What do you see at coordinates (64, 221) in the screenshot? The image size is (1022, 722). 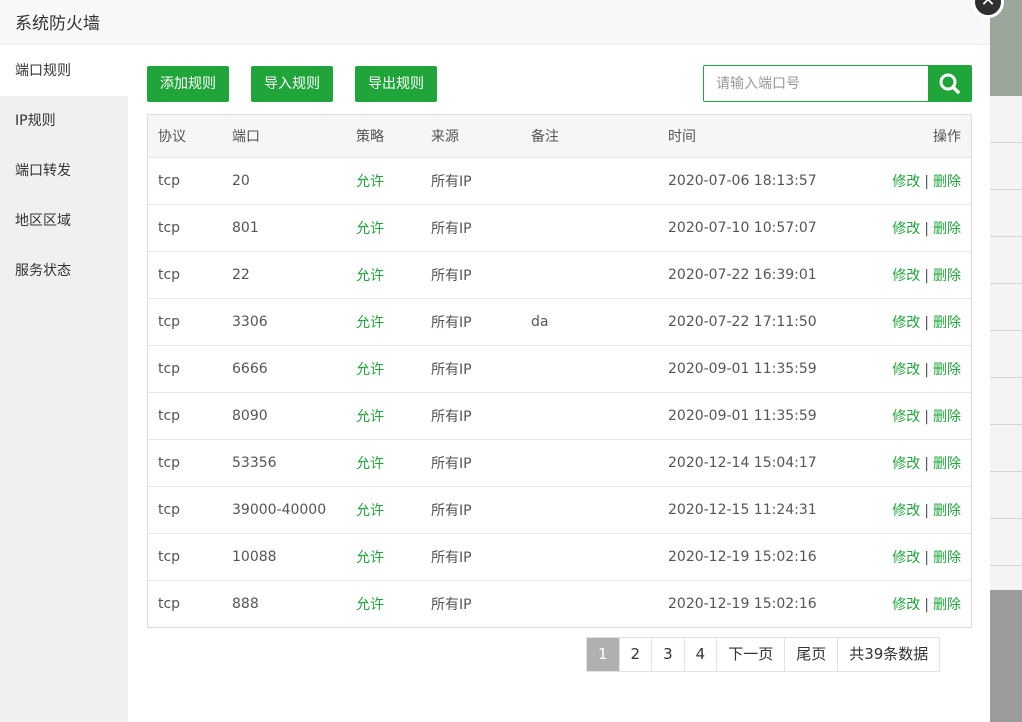 I see `sidebar-item-region: 地区区域` at bounding box center [64, 221].